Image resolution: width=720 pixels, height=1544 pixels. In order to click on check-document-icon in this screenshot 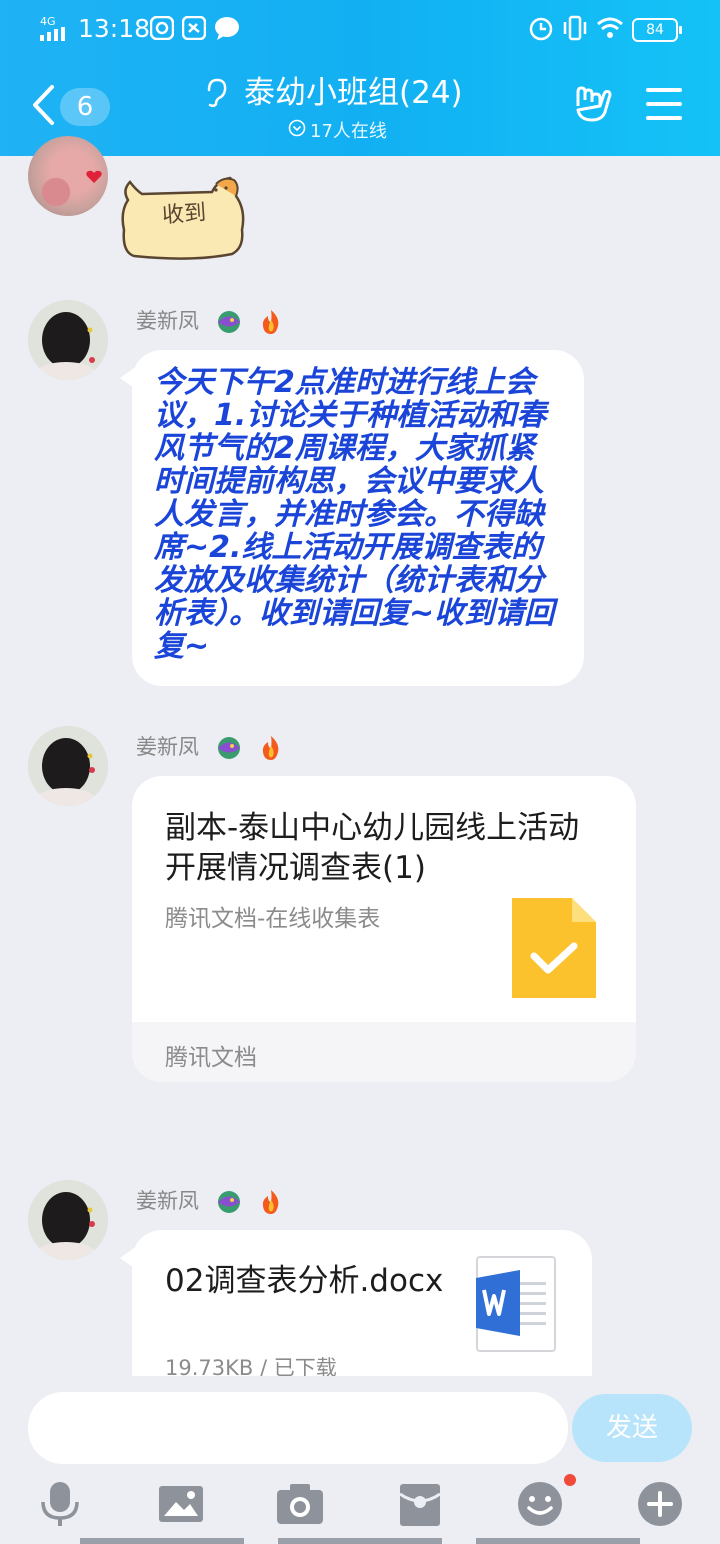, I will do `click(554, 948)`.